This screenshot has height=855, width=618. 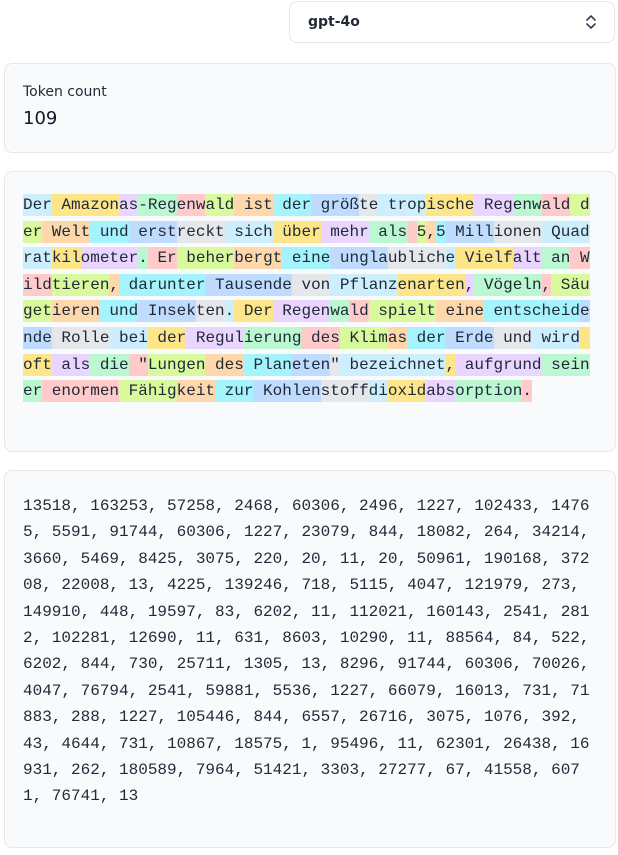 I want to click on token: Er, so click(x=162, y=258).